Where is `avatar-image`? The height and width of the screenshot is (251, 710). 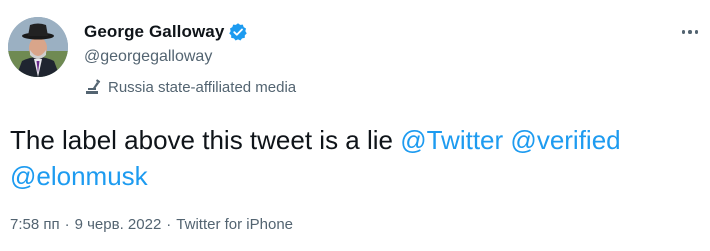
avatar-image is located at coordinates (38, 47).